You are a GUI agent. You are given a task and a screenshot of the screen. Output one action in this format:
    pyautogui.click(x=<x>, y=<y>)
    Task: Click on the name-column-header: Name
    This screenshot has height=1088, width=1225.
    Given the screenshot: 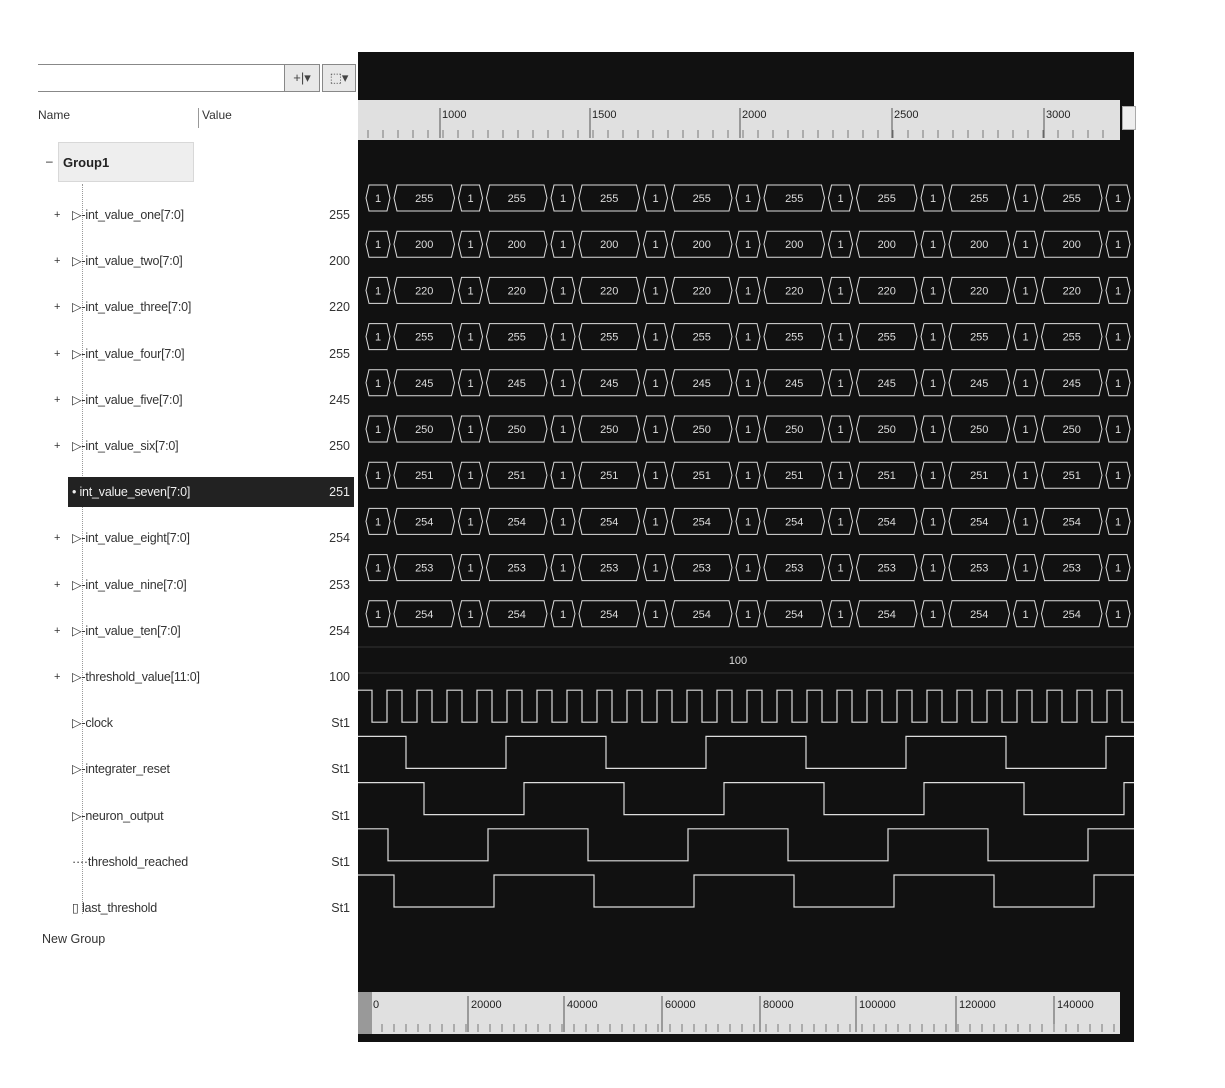 What is the action you would take?
    pyautogui.click(x=54, y=115)
    